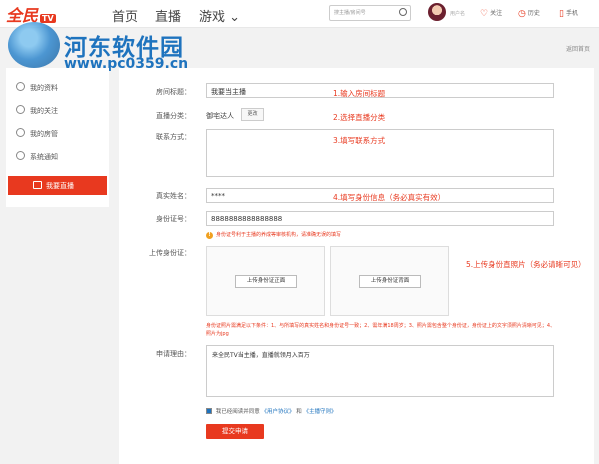 The width and height of the screenshot is (599, 464). What do you see at coordinates (125, 15) in the screenshot?
I see `nav-home: 首页` at bounding box center [125, 15].